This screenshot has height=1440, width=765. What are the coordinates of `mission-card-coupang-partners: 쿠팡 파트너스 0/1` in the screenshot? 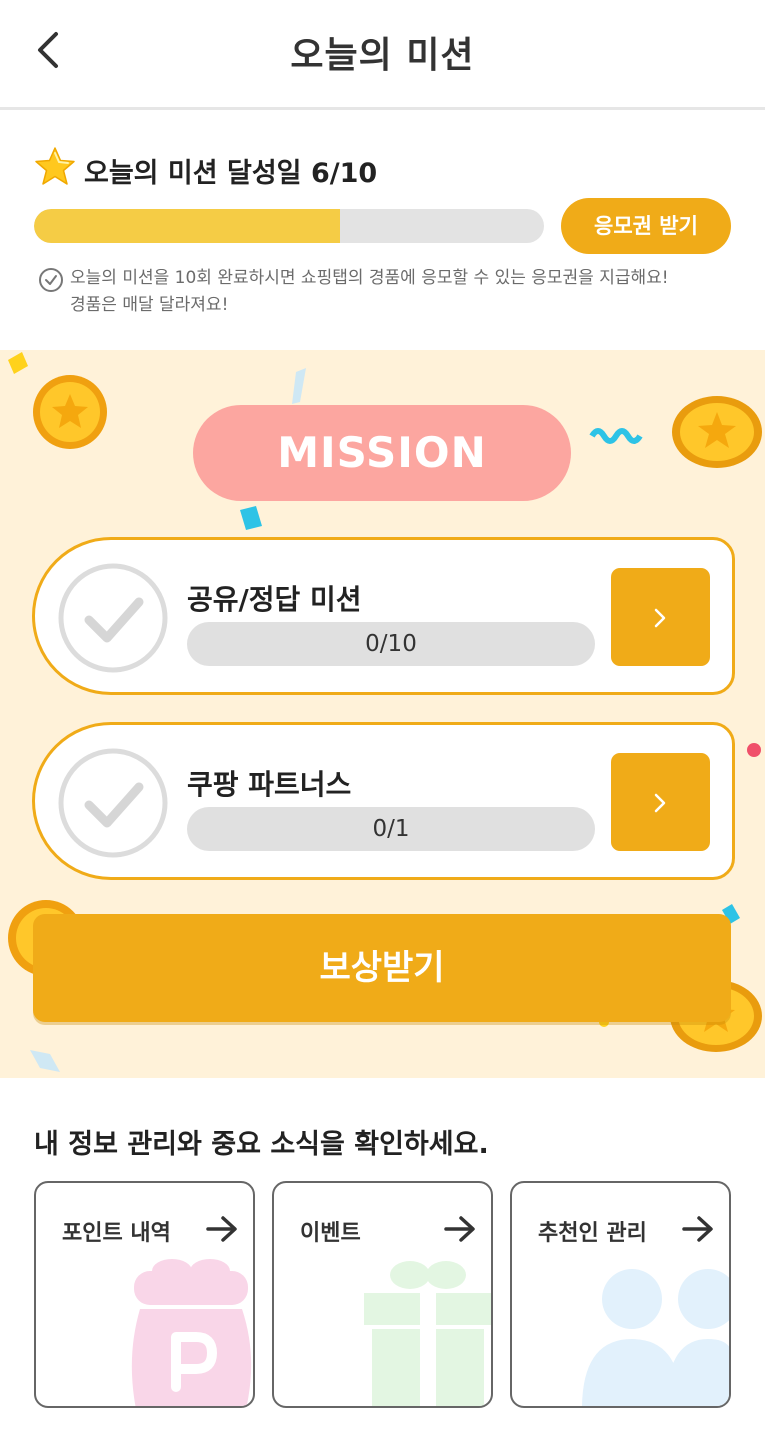 It's located at (383, 801).